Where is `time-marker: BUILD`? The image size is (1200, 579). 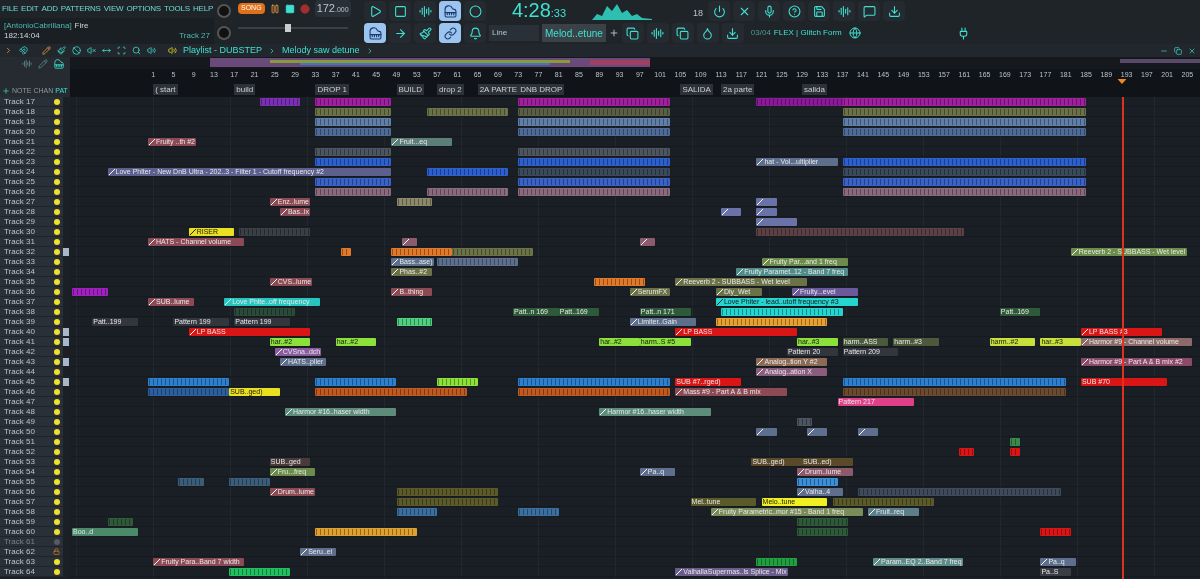
time-marker: BUILD is located at coordinates (410, 89).